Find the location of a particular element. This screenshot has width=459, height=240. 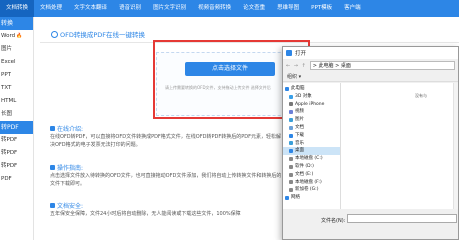

nav-arrows-icon: ← → ↑ is located at coordinates (296, 66).